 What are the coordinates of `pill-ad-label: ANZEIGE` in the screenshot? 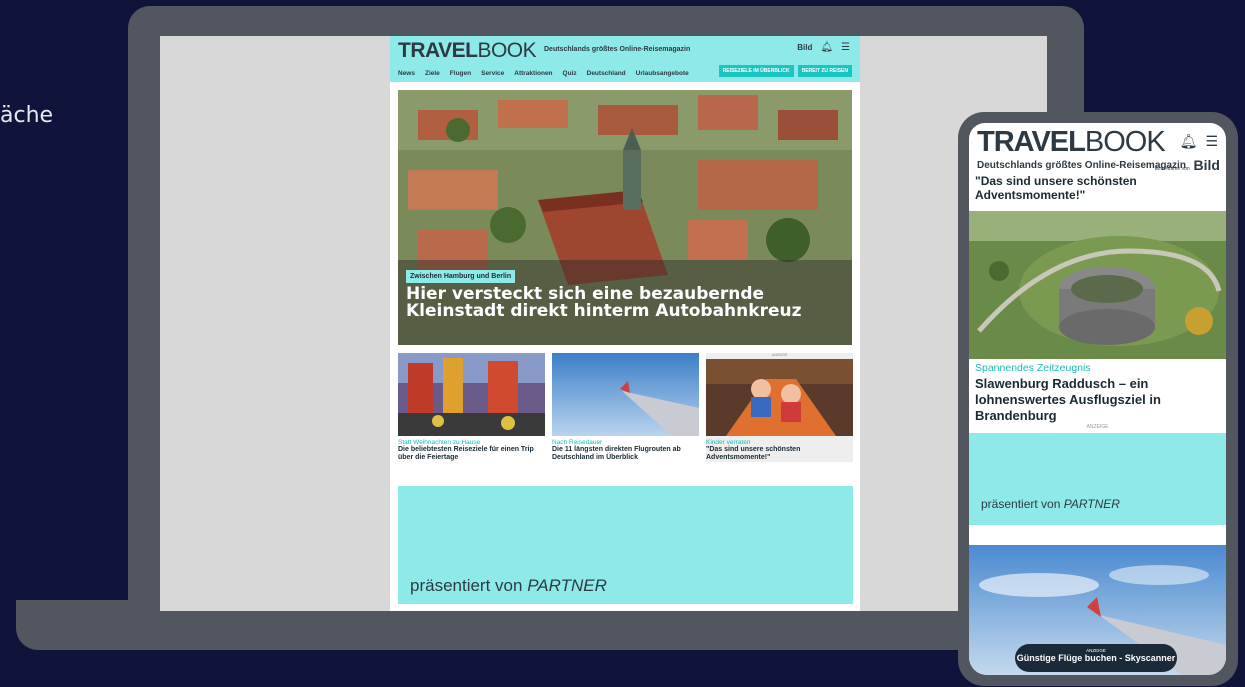 It's located at (1096, 650).